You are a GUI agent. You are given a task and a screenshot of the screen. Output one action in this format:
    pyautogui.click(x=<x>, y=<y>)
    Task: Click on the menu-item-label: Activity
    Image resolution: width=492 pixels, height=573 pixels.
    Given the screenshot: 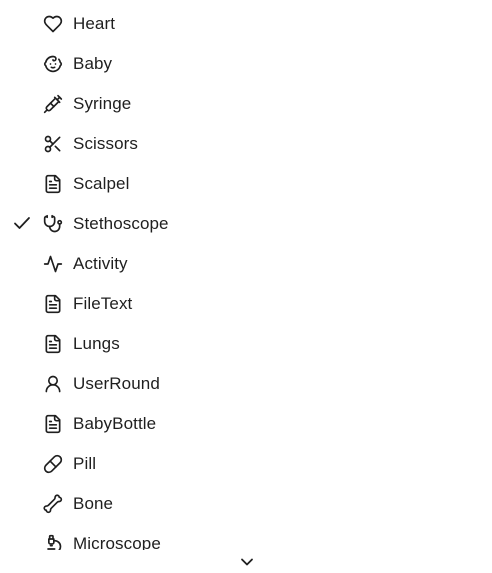 What is the action you would take?
    pyautogui.click(x=100, y=263)
    